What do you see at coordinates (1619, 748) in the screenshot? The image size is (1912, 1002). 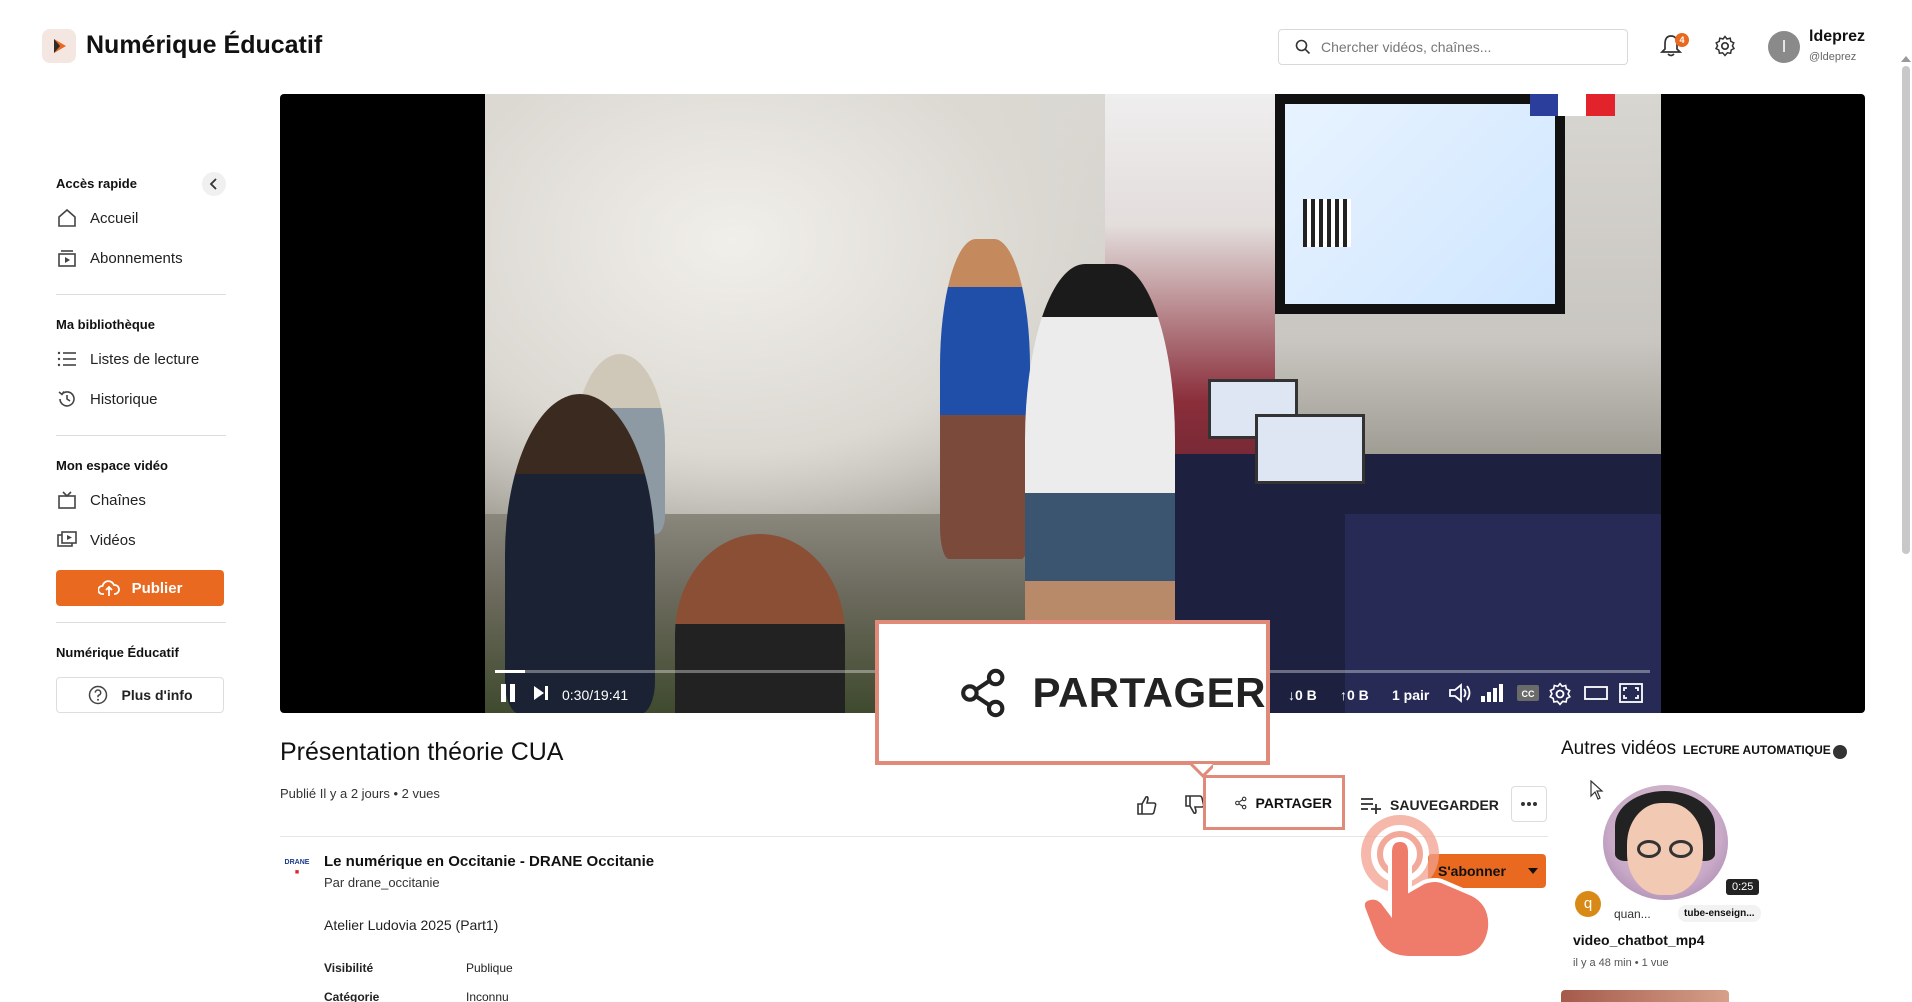 I see `related-videos-title: Autres vidéos` at bounding box center [1619, 748].